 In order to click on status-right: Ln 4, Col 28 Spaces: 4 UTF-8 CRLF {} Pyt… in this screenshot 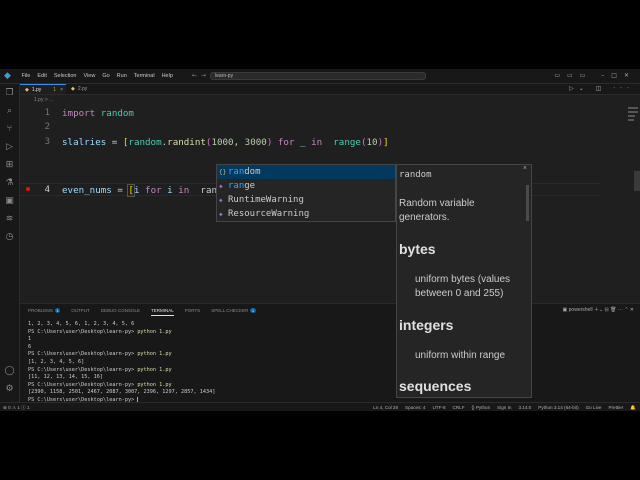, I will do `click(504, 407)`.